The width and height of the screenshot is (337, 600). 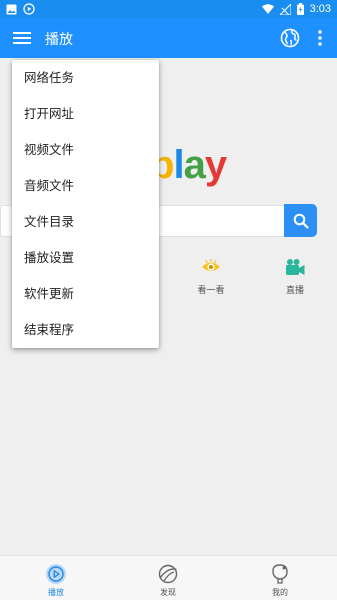 I want to click on app-logo: play, so click(x=188, y=165).